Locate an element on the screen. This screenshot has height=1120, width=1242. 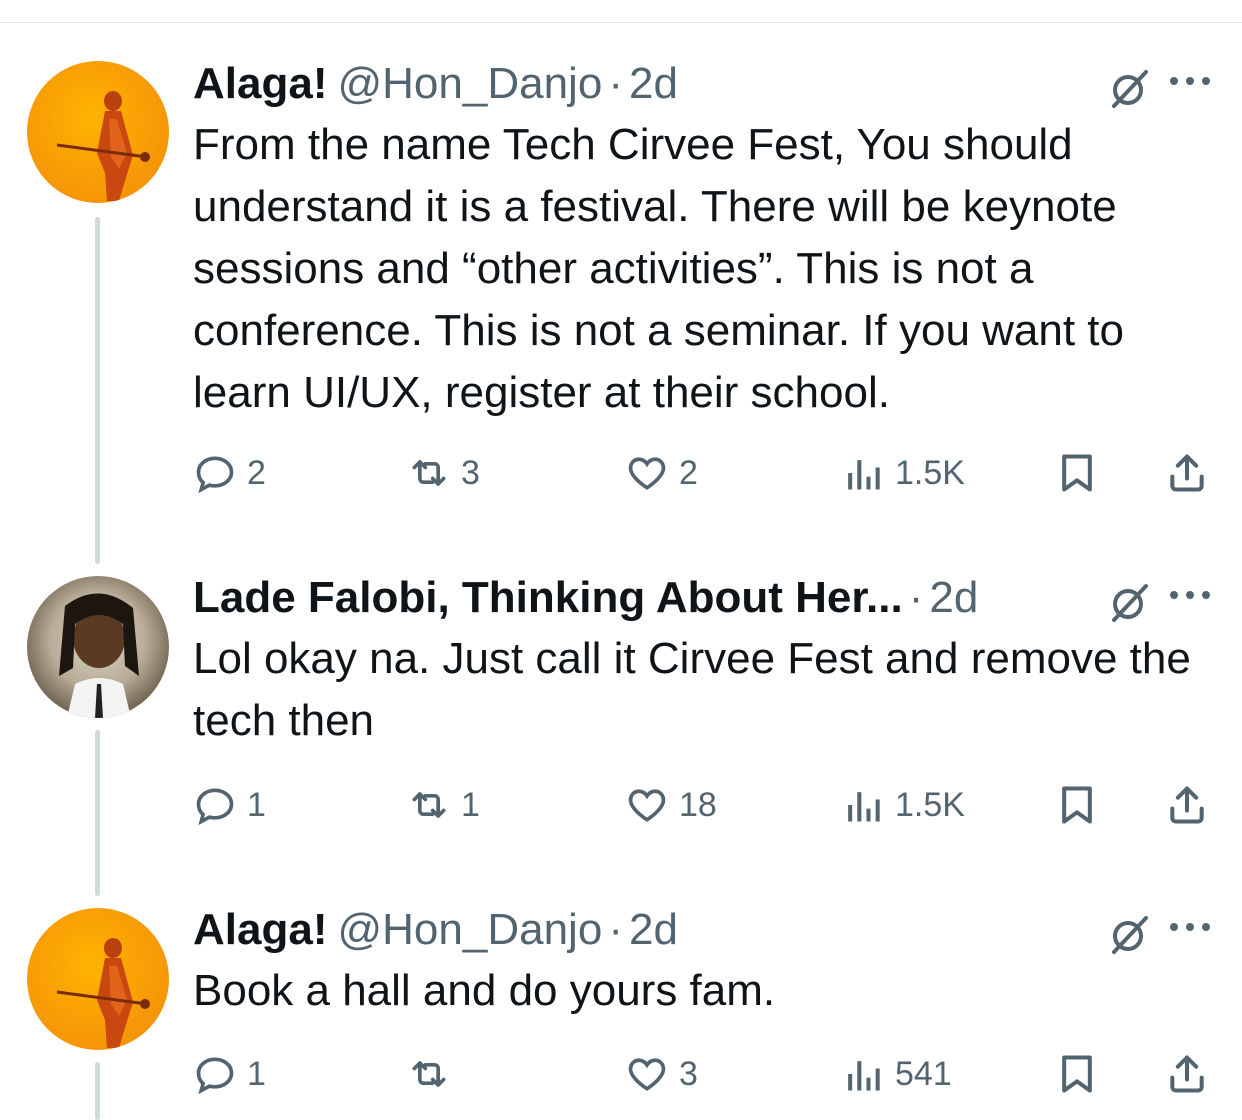
repost-button: 1 is located at coordinates (443, 805).